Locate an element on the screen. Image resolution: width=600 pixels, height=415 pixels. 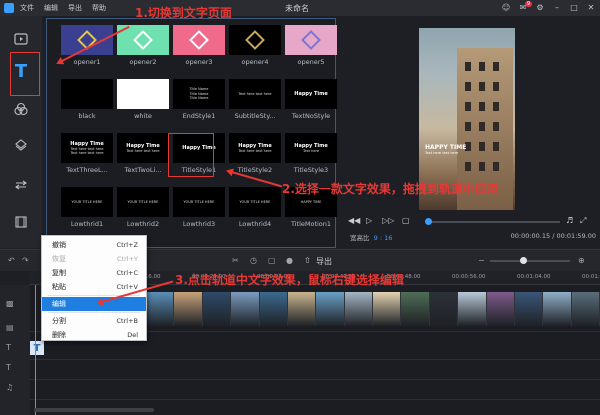
stop-icon: ▢ is located at coordinates (406, 220).